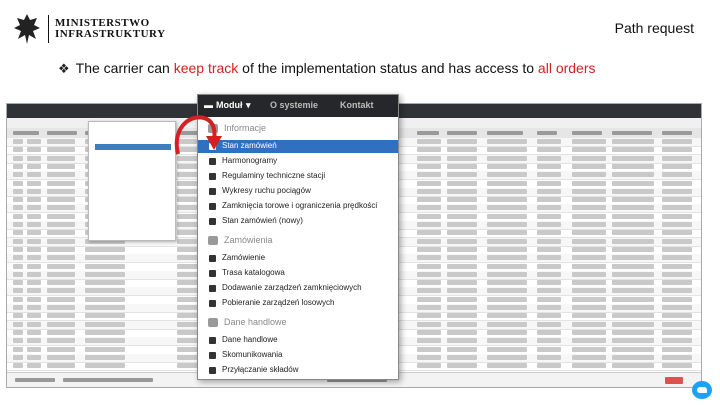 Image resolution: width=720 pixels, height=405 pixels. What do you see at coordinates (298, 288) in the screenshot?
I see `menu-item-dodawanie-zarzadzen: Dodawanie zarządzeń zamknięciowych` at bounding box center [298, 288].